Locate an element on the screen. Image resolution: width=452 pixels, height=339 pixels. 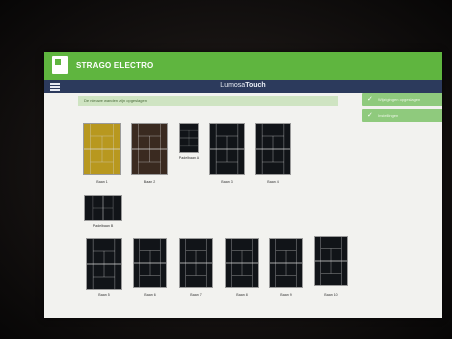
toast-notification: ✓ Instellingen is located at coordinates (402, 115).